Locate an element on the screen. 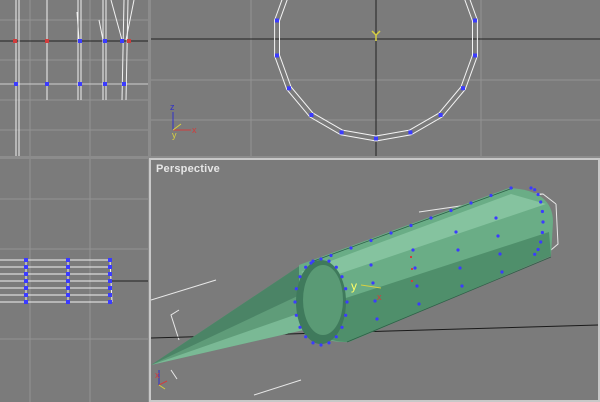 The image size is (600, 402). viewport-top is located at coordinates (74, 280).